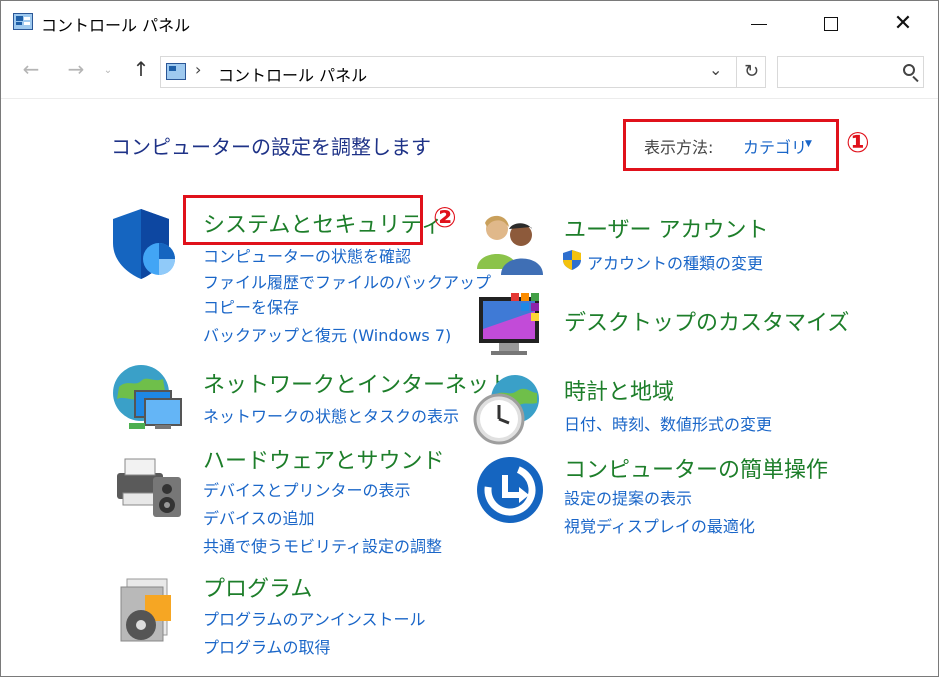 This screenshot has width=939, height=677. I want to click on address-history-dropdown-icon: ⌄, so click(715, 69).